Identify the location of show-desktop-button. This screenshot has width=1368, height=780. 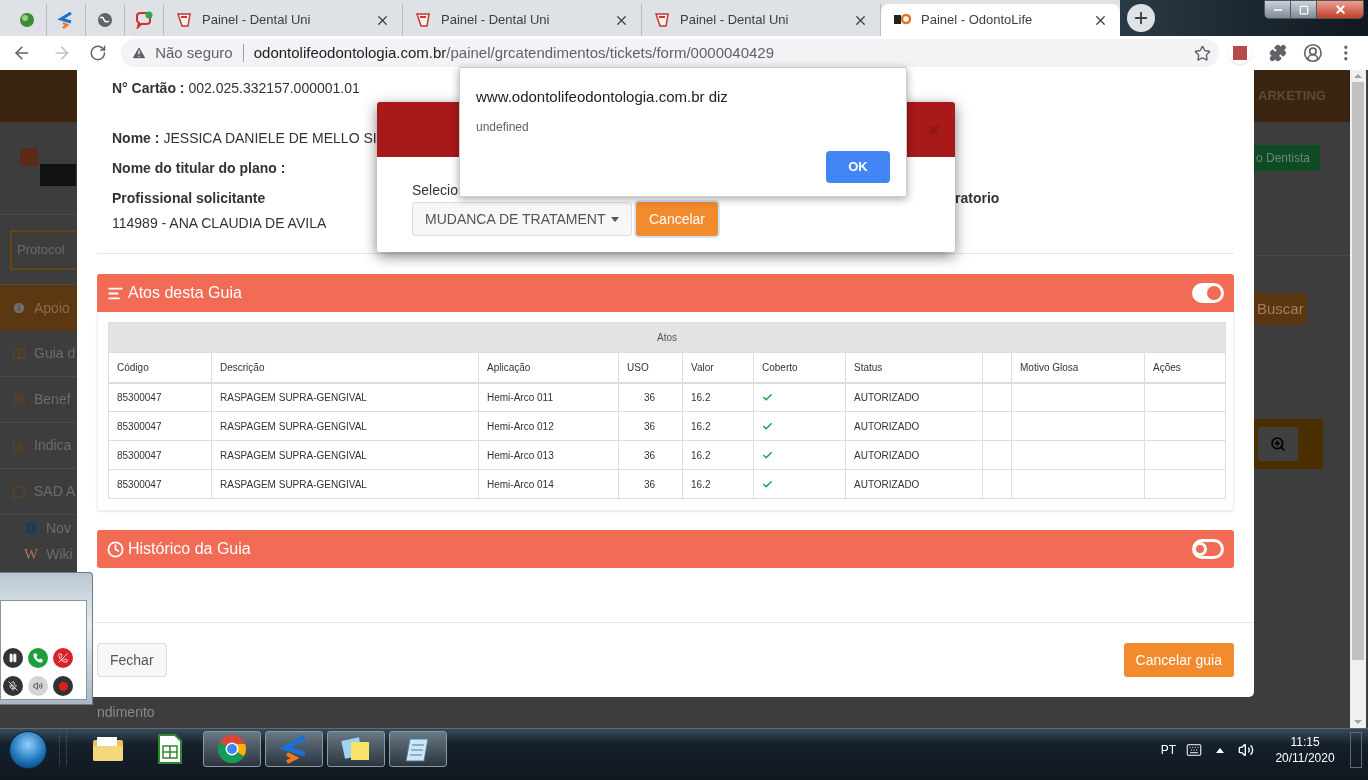
(1356, 750).